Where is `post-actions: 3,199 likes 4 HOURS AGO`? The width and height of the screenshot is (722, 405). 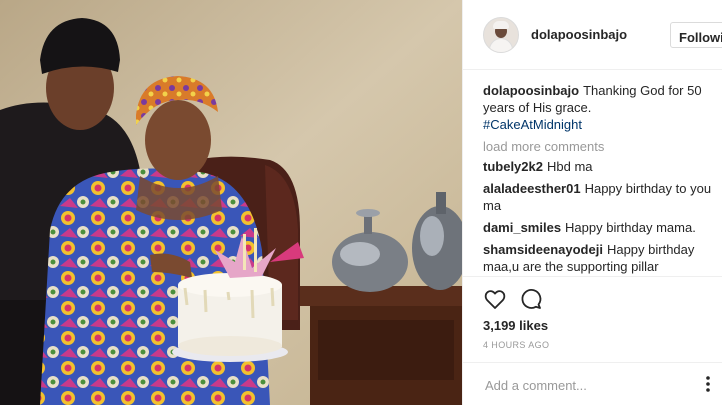 post-actions: 3,199 likes 4 HOURS AGO is located at coordinates (592, 323).